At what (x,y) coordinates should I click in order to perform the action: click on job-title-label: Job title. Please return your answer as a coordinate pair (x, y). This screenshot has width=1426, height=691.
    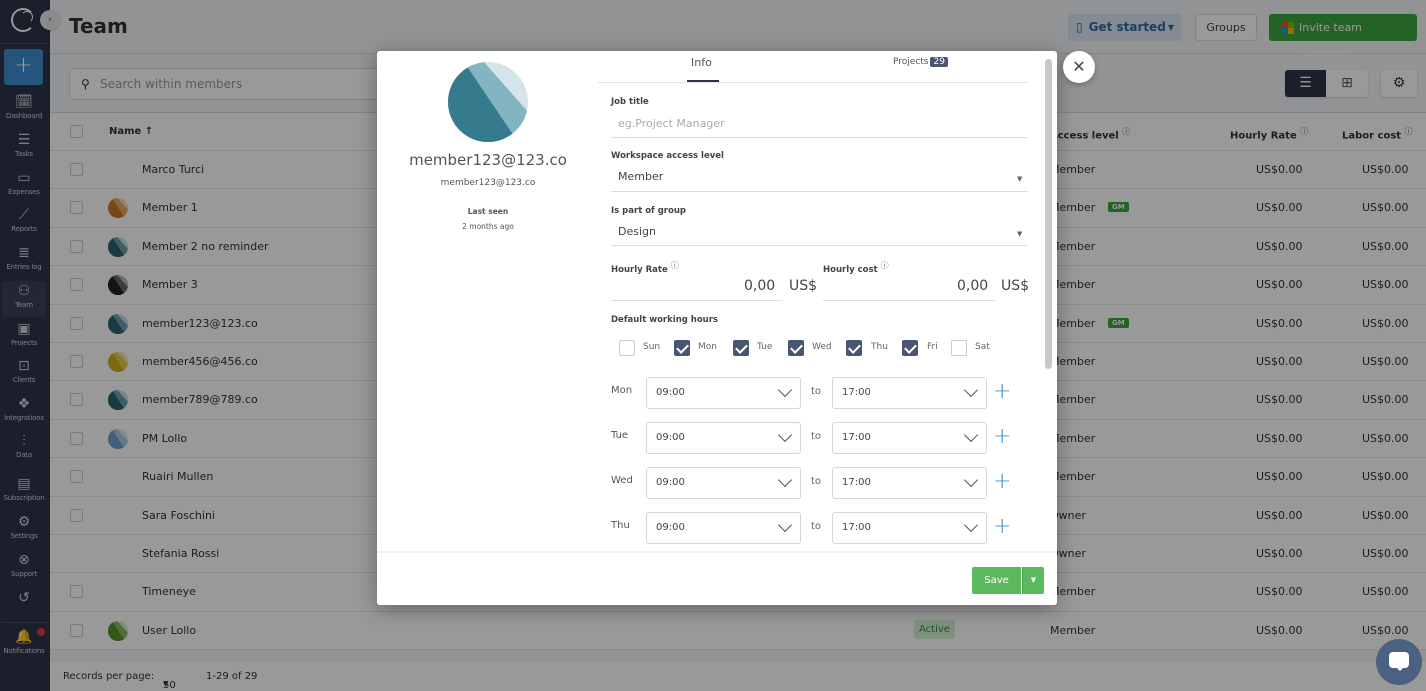
    Looking at the image, I should click on (630, 102).